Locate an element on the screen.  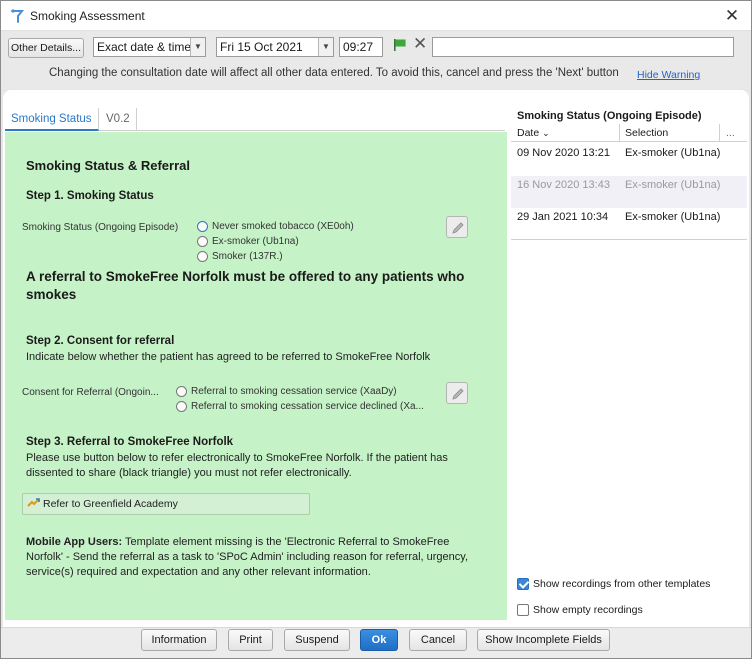
step1-title: Step 1. Smoking Status is located at coordinates (90, 196).